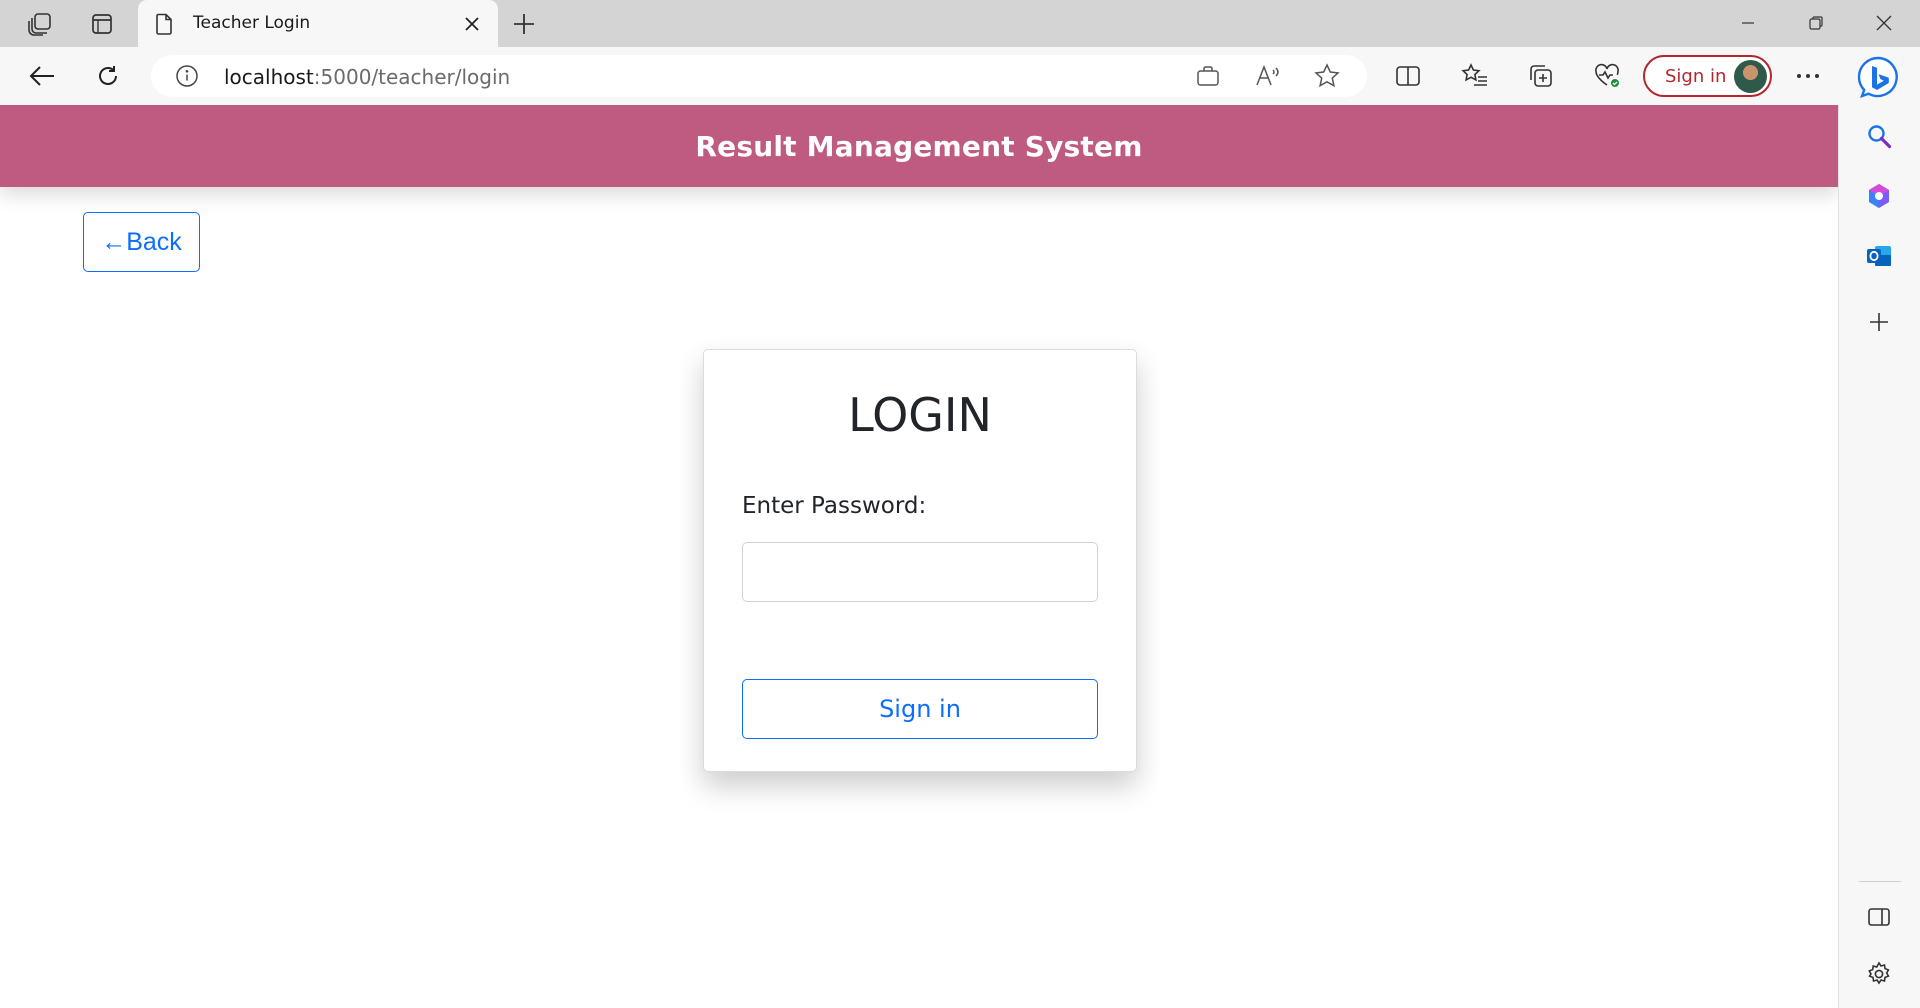 The image size is (1920, 1008). I want to click on search-icon, so click(1879, 136).